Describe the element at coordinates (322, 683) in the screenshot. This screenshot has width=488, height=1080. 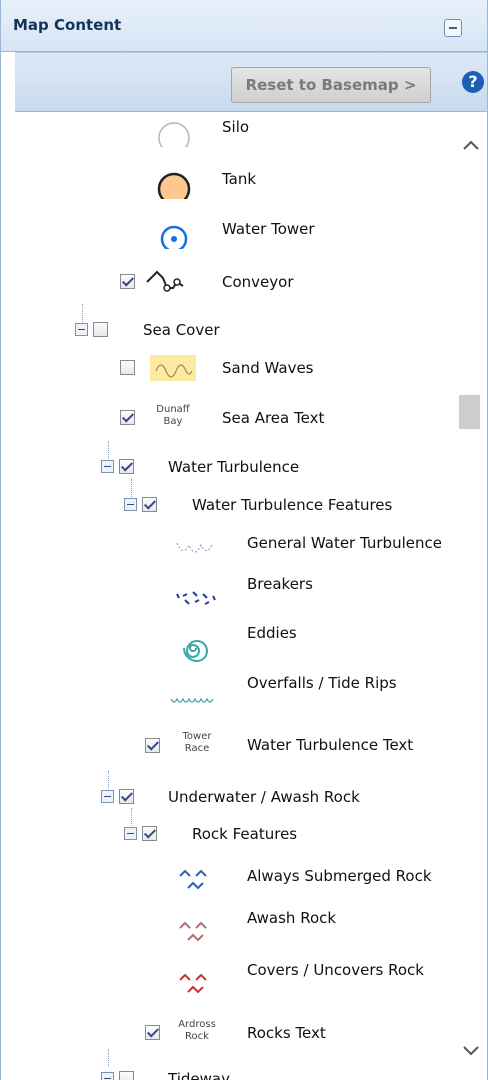
I see `layer-label-overfalls: Overfalls / Tide Rips` at that location.